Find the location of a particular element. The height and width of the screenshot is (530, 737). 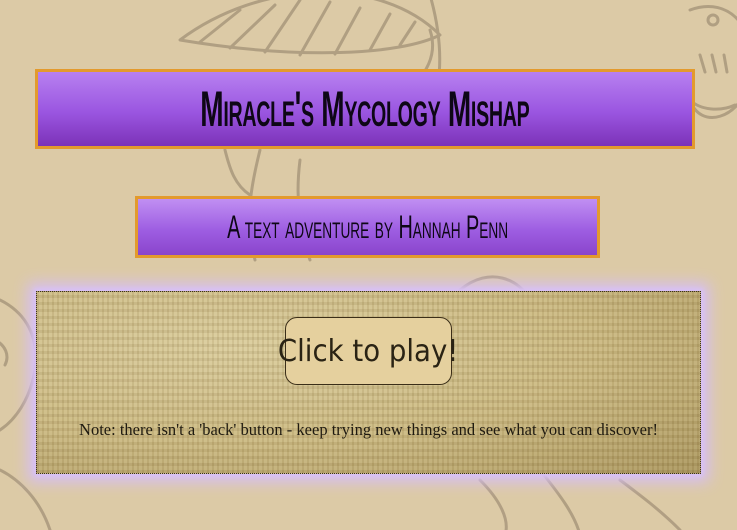

play-button-label: Click to play! is located at coordinates (368, 351).